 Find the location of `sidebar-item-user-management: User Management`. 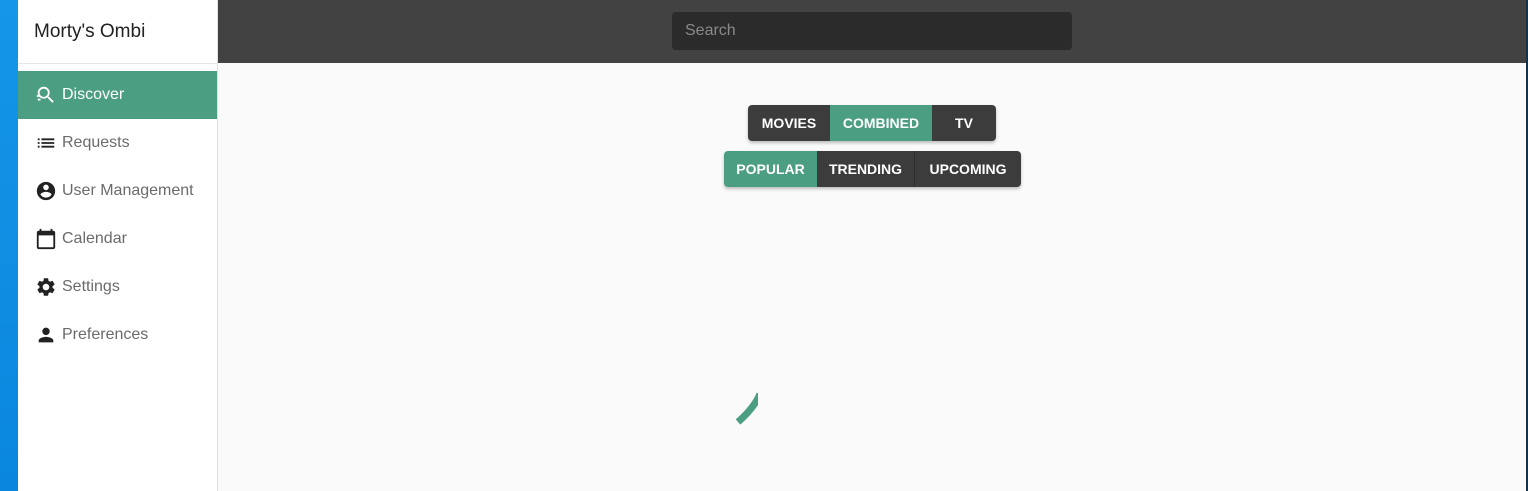

sidebar-item-user-management: User Management is located at coordinates (117, 191).